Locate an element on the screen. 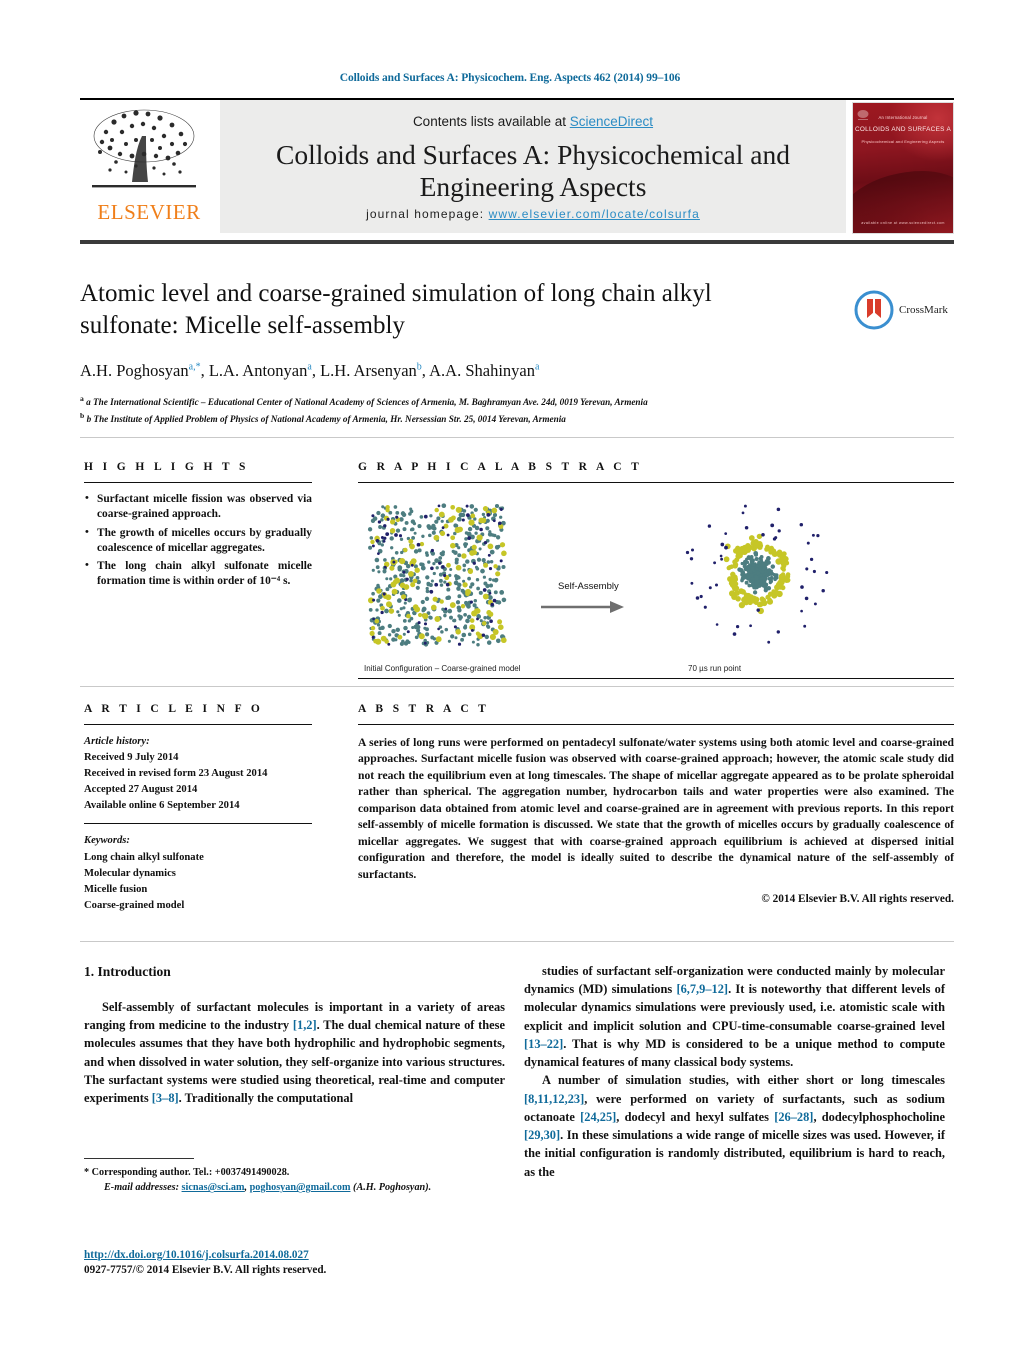 The height and width of the screenshot is (1351, 1020). article-info-heading: A R T I C L E I N F O is located at coordinates (174, 709).